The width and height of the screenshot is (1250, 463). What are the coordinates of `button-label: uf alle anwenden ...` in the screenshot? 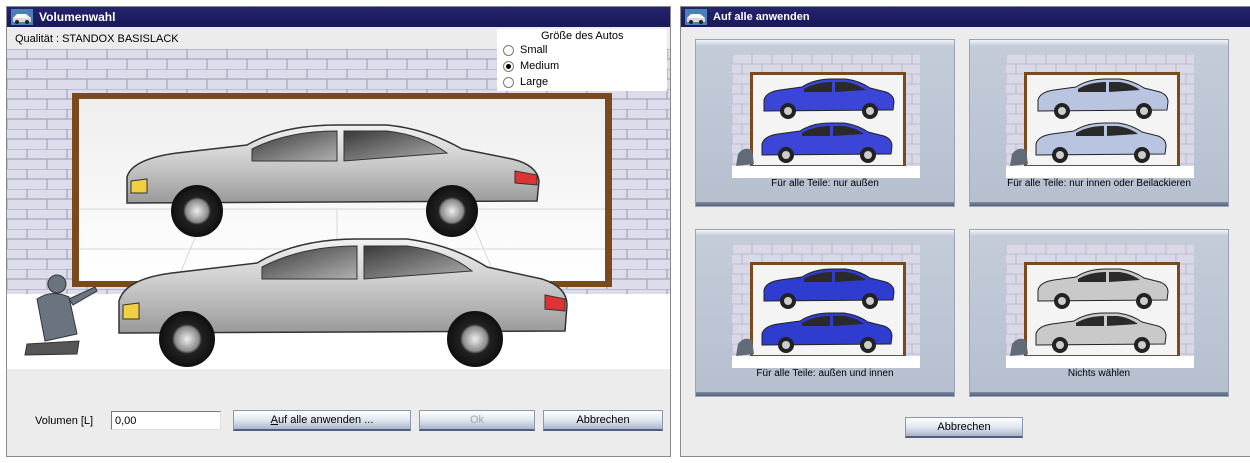 It's located at (325, 420).